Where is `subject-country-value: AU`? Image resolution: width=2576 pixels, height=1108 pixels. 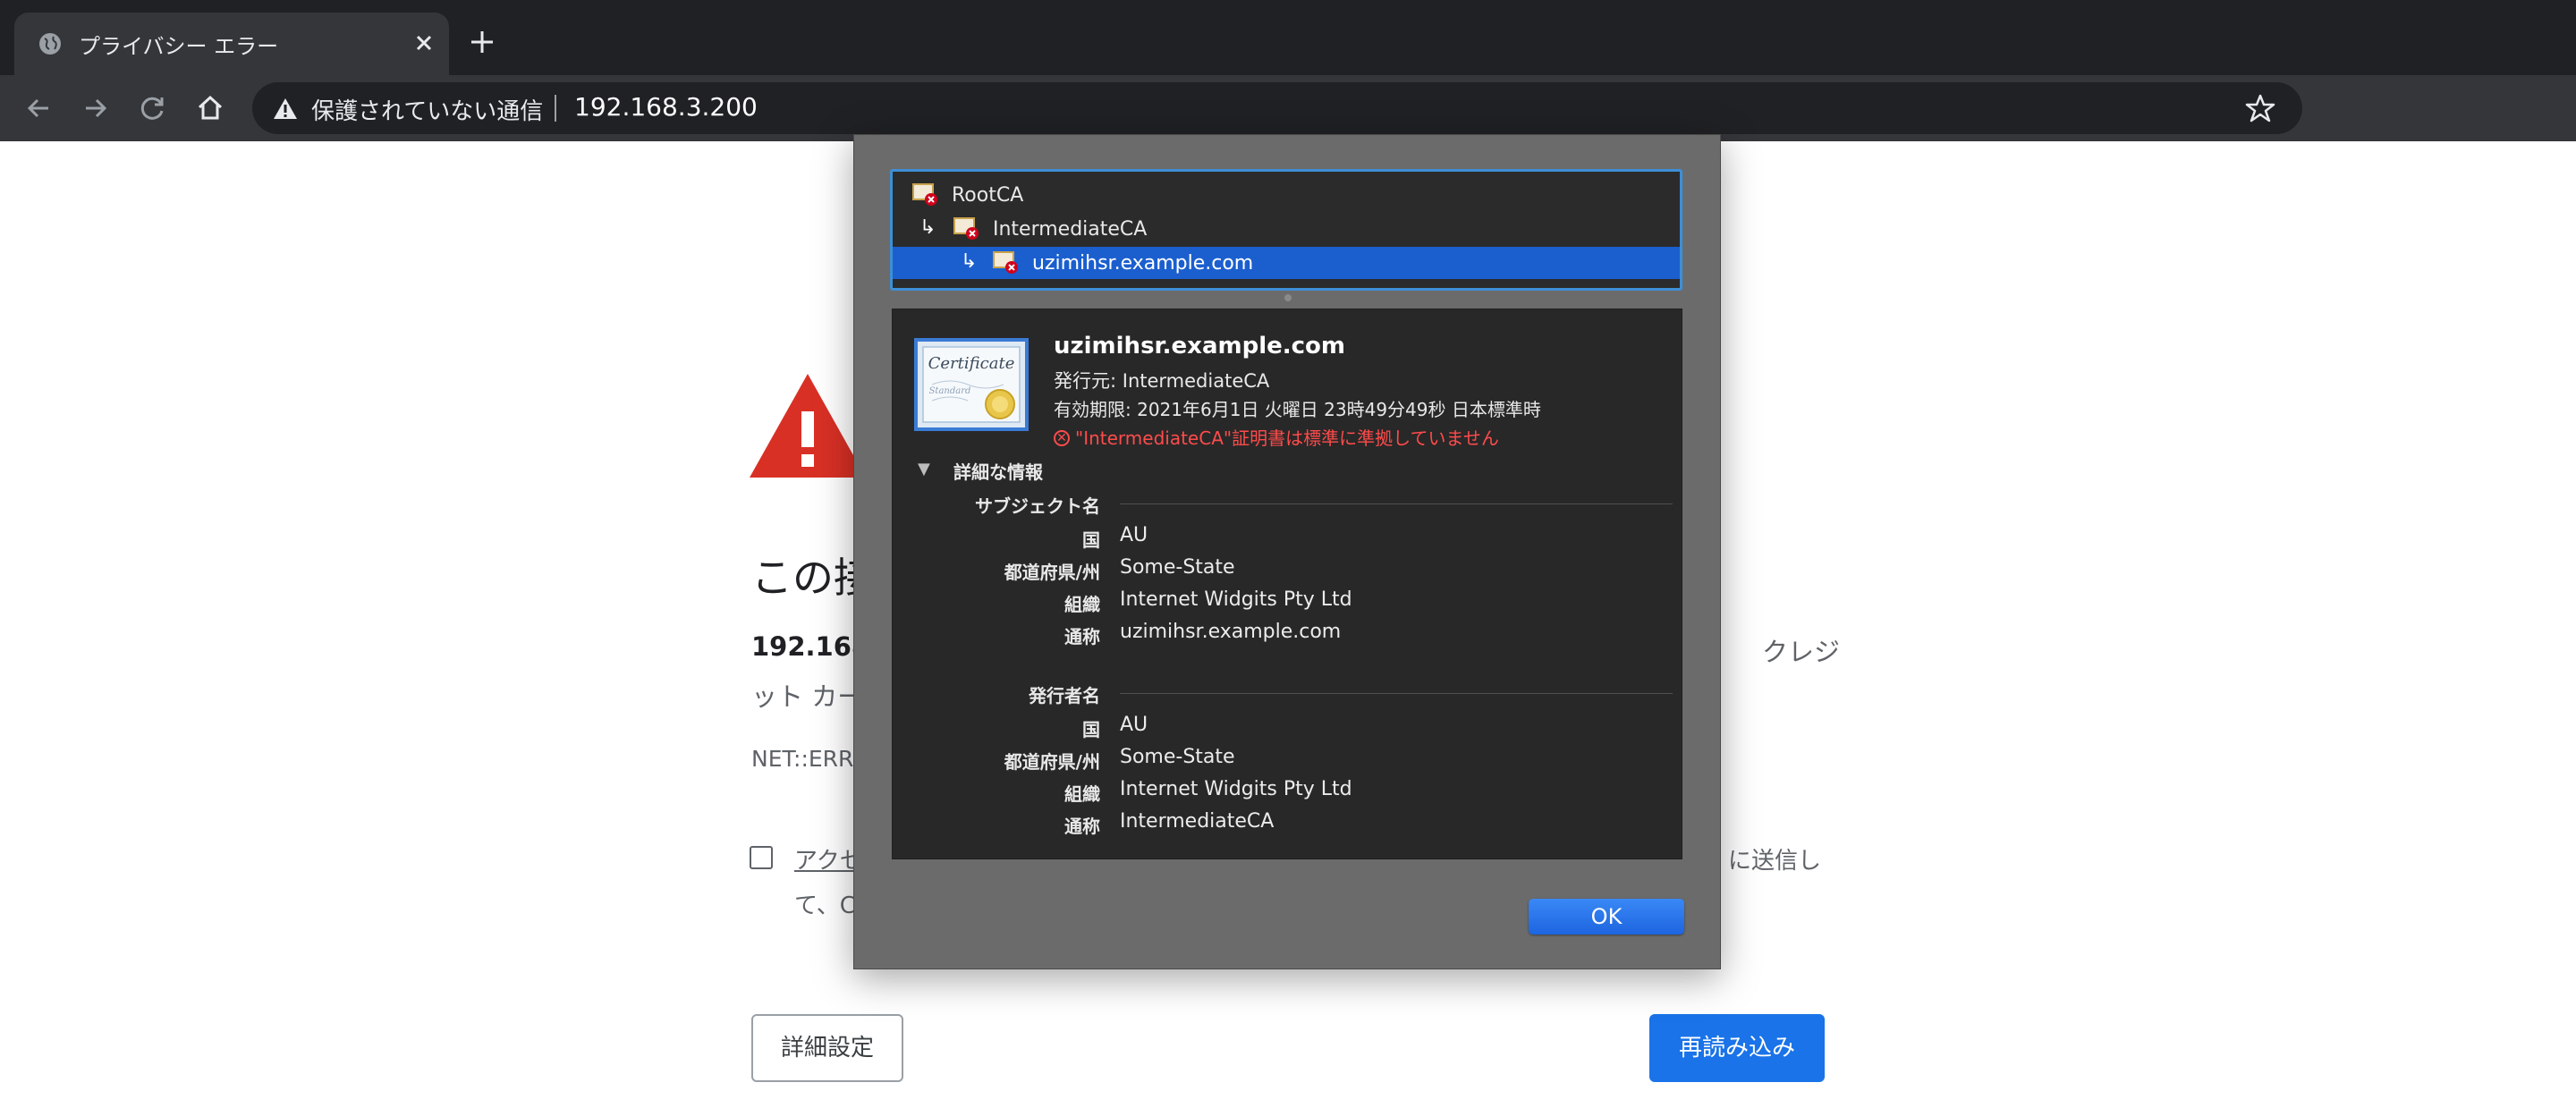
subject-country-value: AU is located at coordinates (1134, 535).